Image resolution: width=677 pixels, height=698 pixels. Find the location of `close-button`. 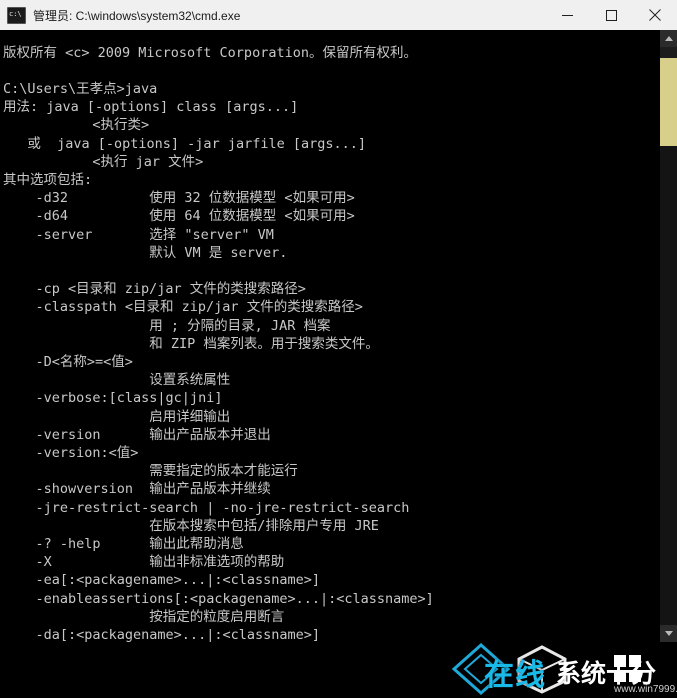

close-button is located at coordinates (655, 15).